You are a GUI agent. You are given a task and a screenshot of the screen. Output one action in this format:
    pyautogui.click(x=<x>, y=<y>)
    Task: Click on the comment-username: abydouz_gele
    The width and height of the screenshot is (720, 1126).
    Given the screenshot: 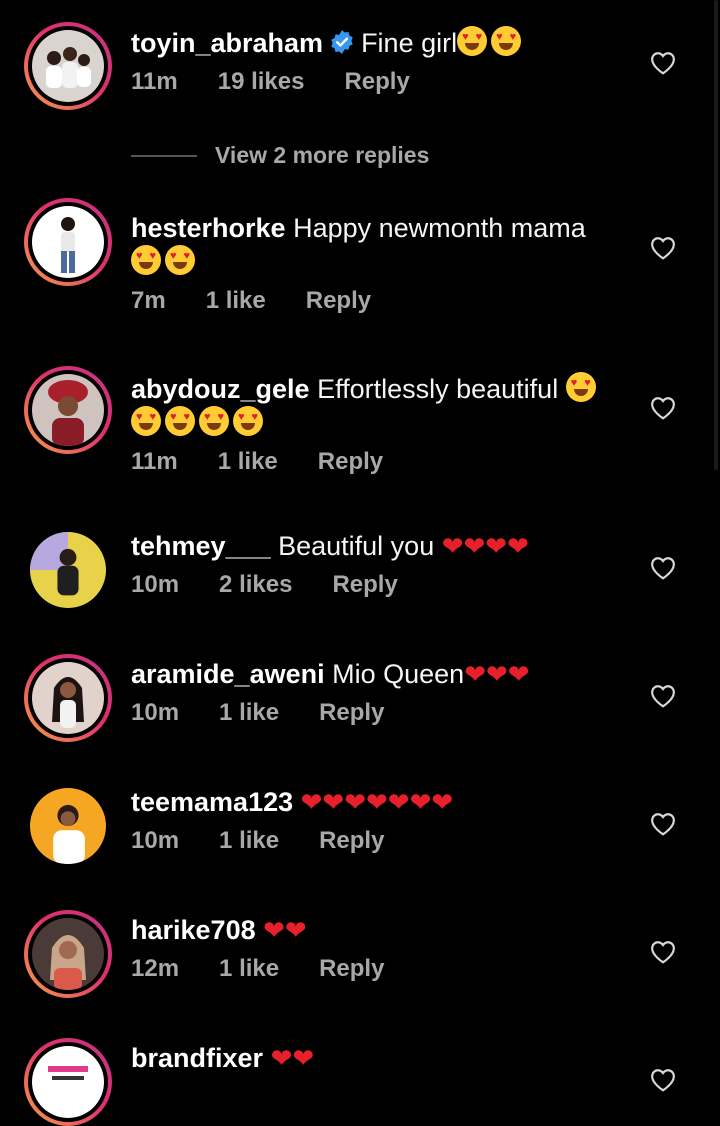 What is the action you would take?
    pyautogui.click(x=220, y=389)
    